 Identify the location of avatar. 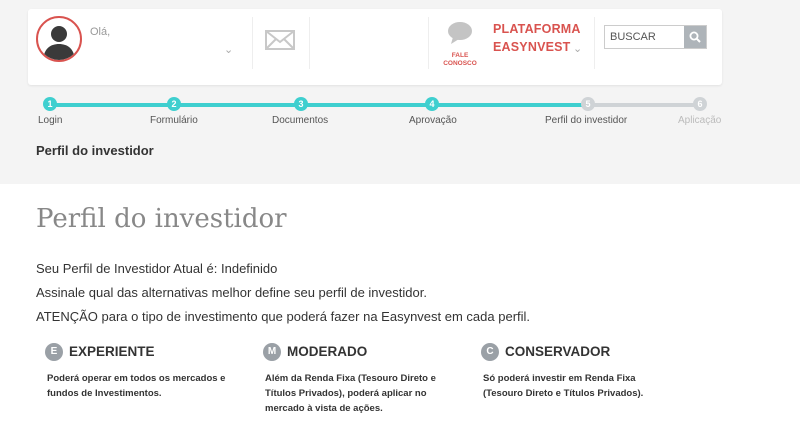
(59, 39).